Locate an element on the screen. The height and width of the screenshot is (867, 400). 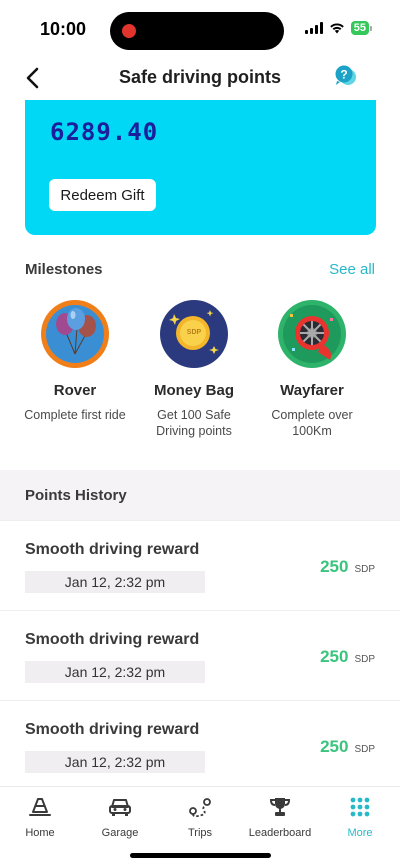
status-icons: 55 is located at coordinates (338, 28).